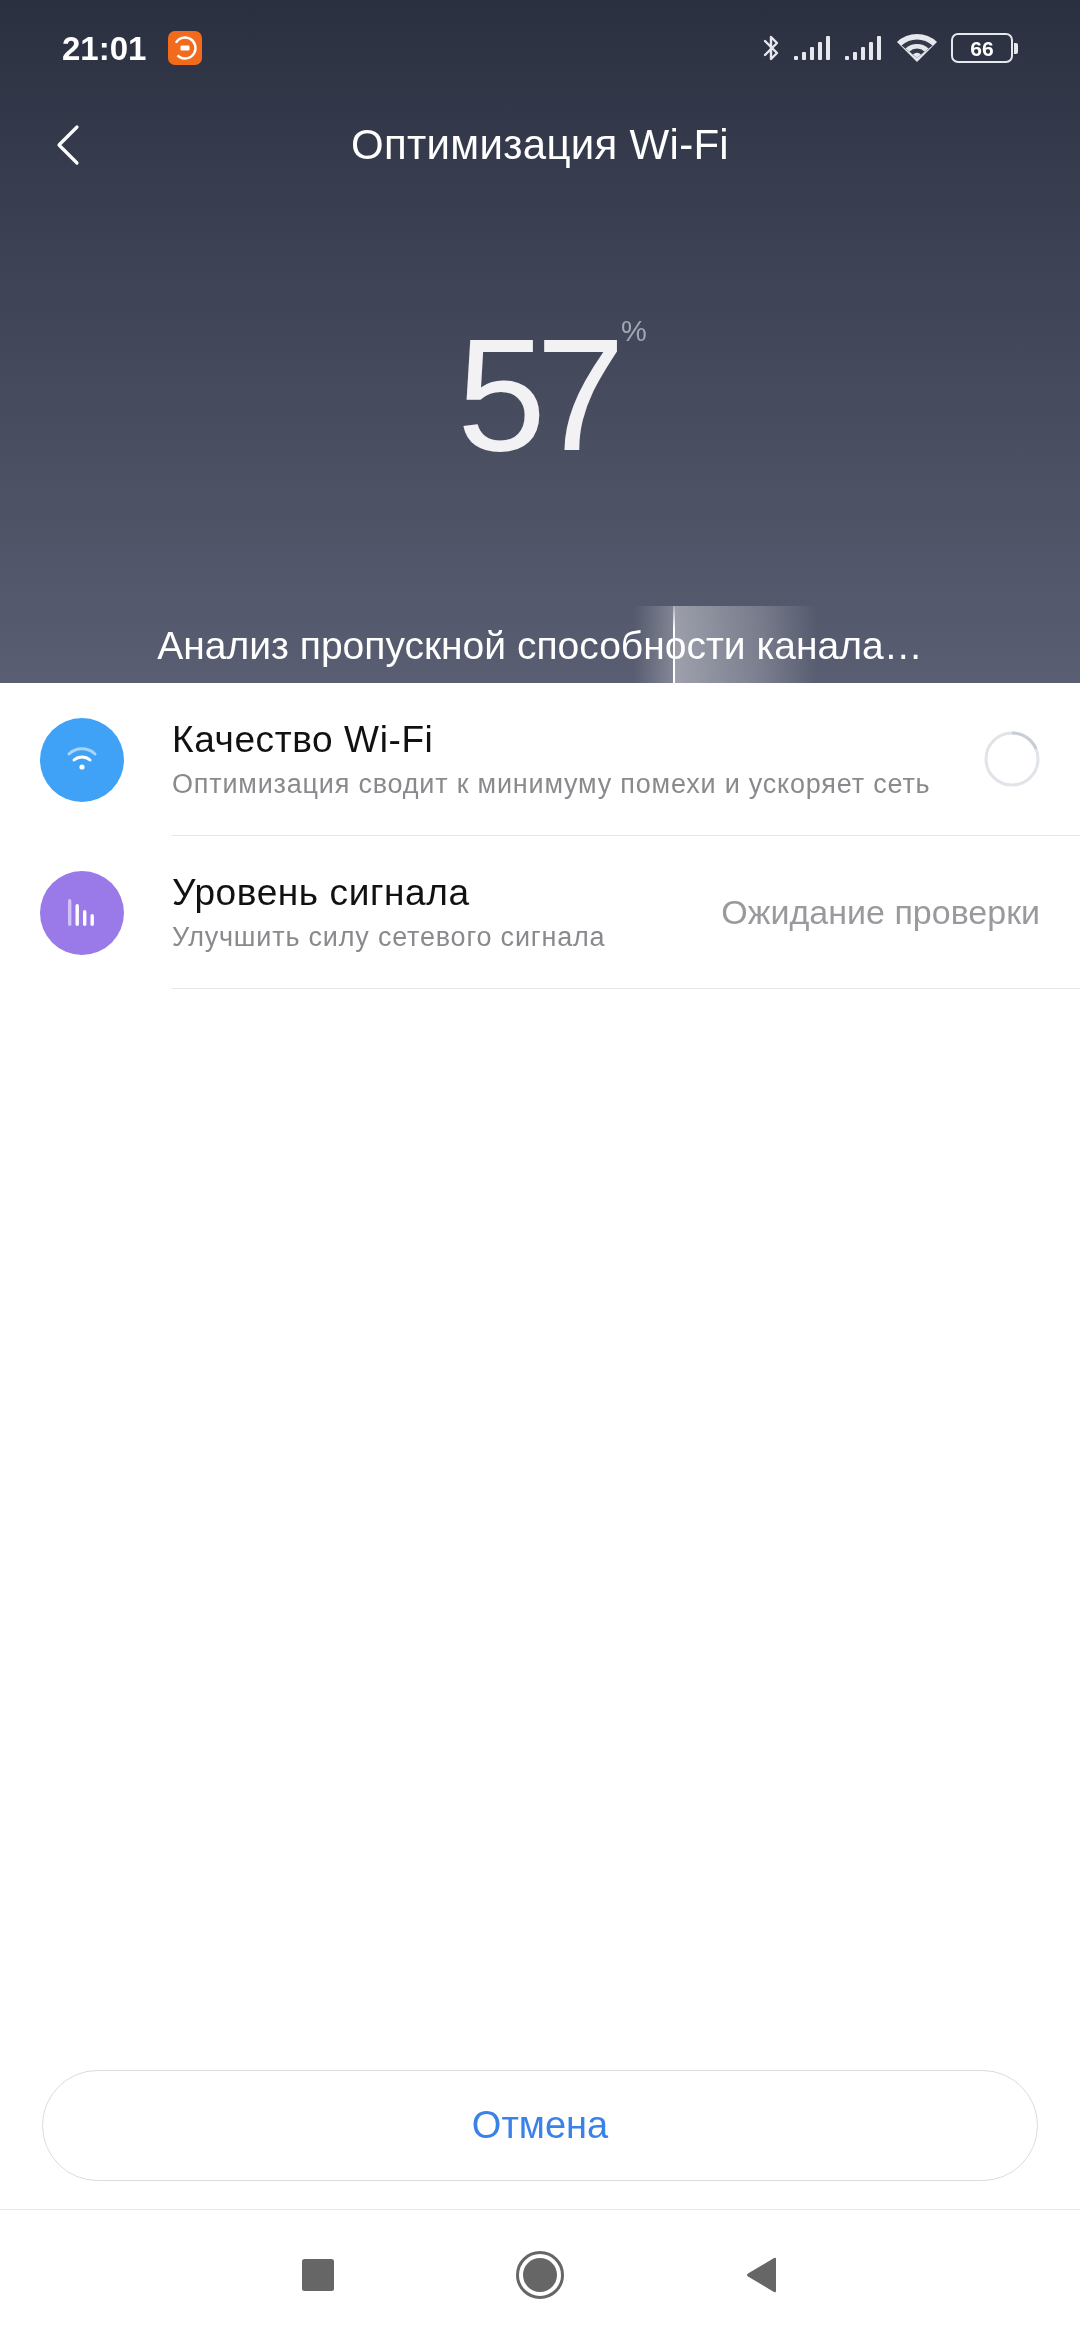  I want to click on check-status: Ожидание проверки, so click(880, 912).